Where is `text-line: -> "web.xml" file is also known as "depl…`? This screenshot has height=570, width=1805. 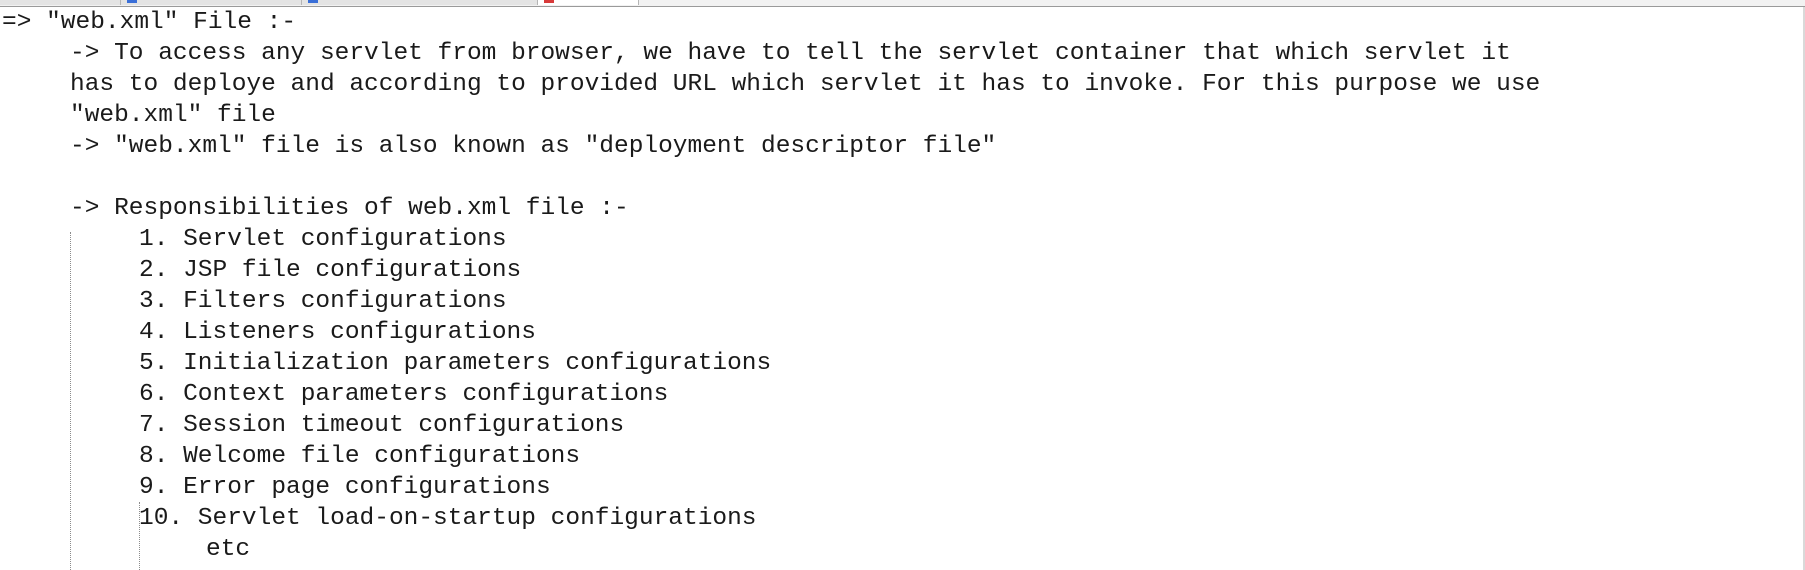 text-line: -> "web.xml" file is also known as "depl… is located at coordinates (533, 146).